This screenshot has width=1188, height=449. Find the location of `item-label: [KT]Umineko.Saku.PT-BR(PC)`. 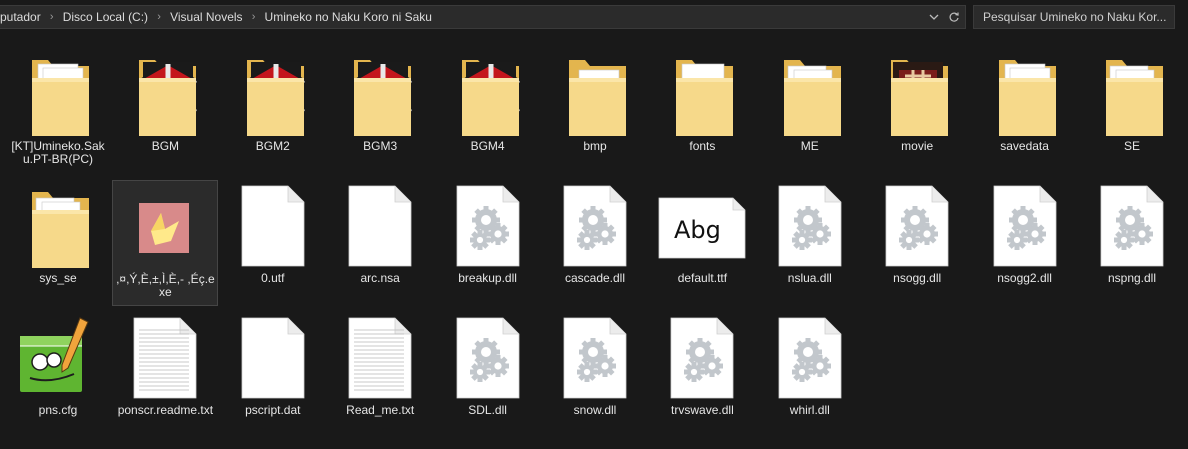

item-label: [KT]Umineko.Saku.PT-BR(PC) is located at coordinates (58, 152).